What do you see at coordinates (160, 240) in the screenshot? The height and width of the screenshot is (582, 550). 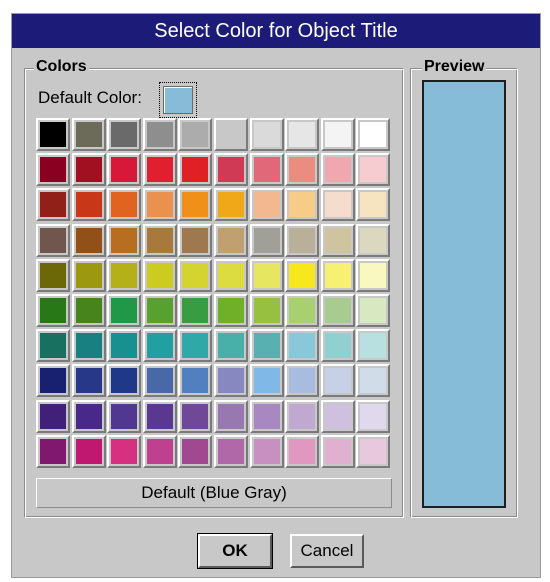 I see `color-swatch-r3-c3` at bounding box center [160, 240].